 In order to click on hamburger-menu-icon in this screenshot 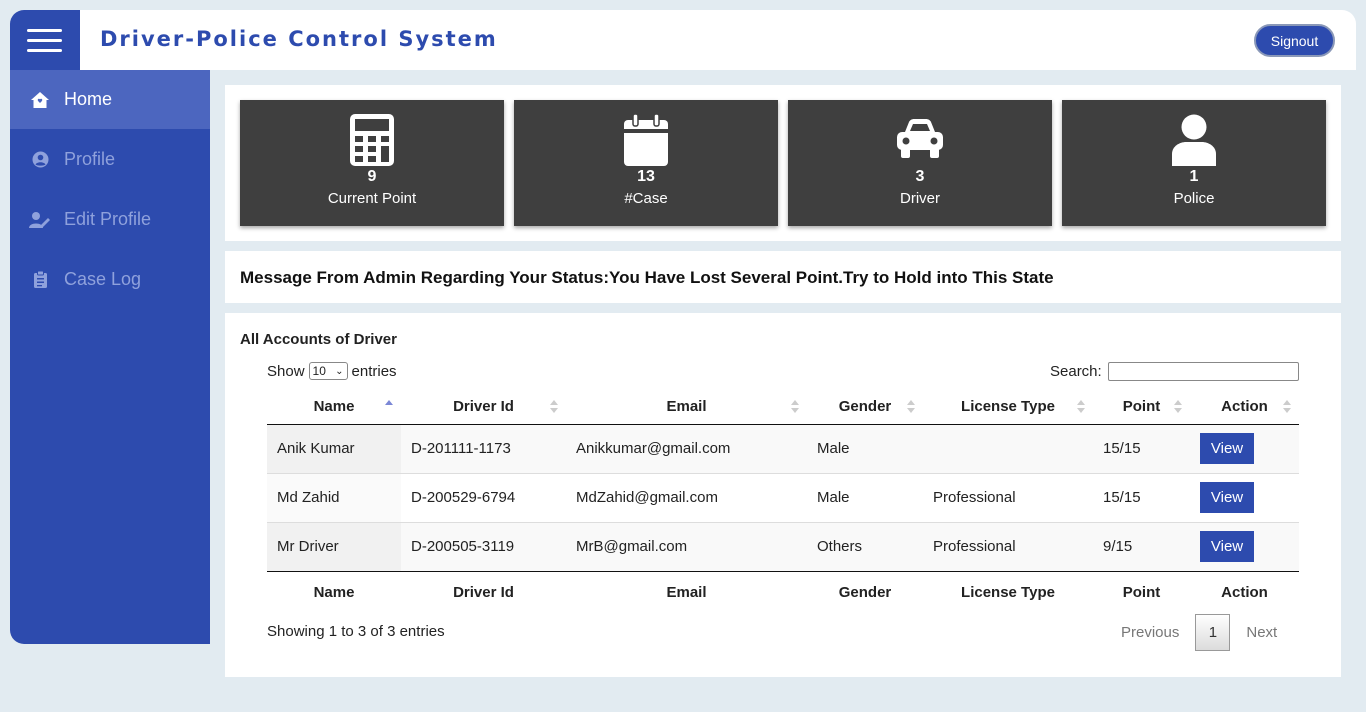, I will do `click(45, 40)`.